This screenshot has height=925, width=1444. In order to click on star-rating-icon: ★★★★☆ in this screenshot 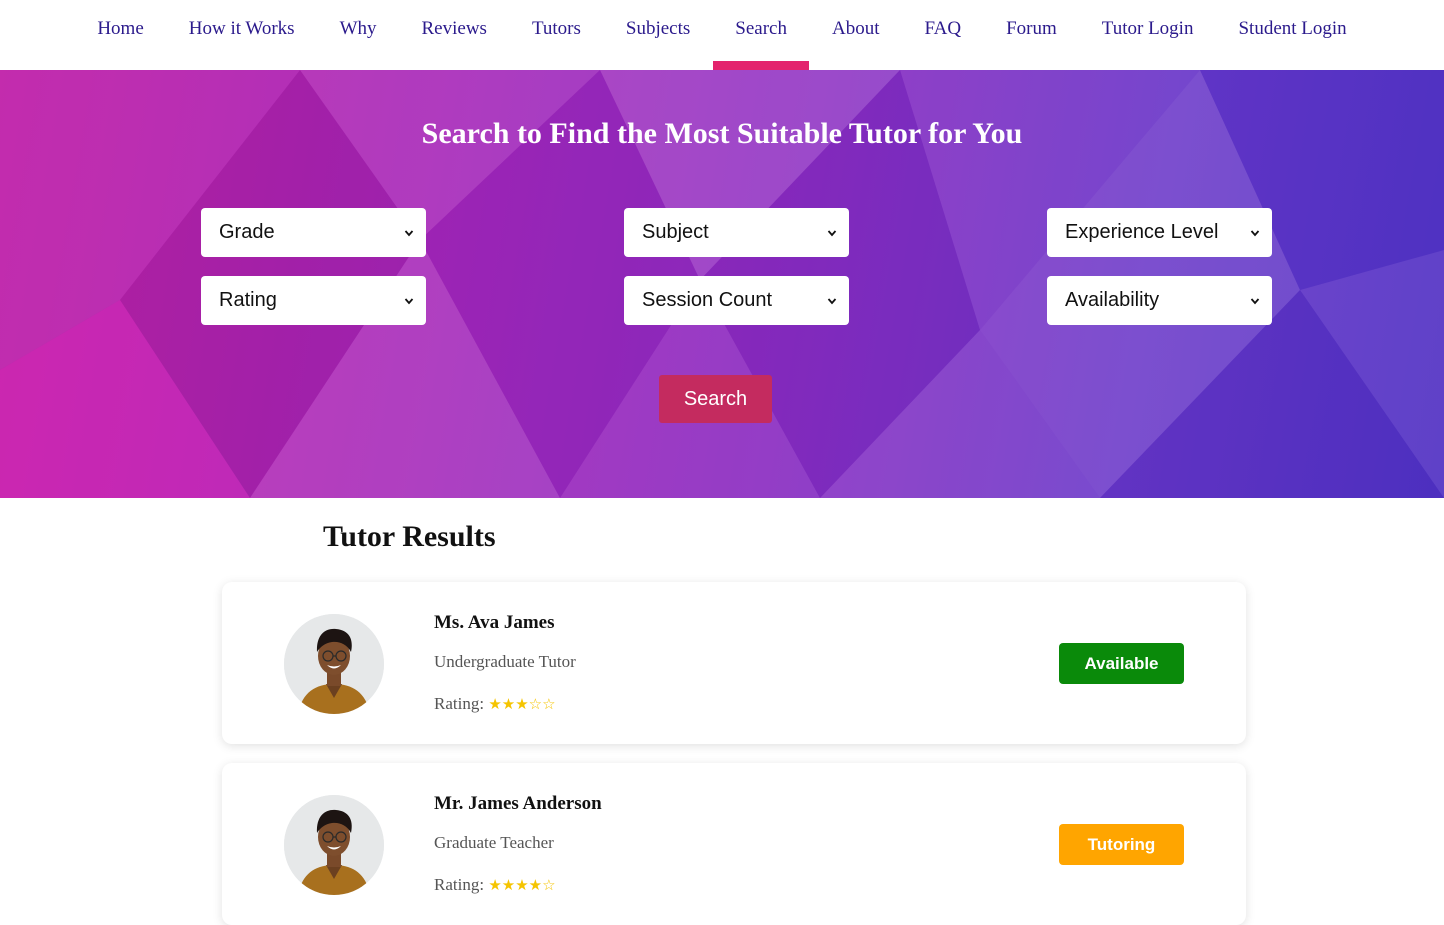, I will do `click(522, 885)`.